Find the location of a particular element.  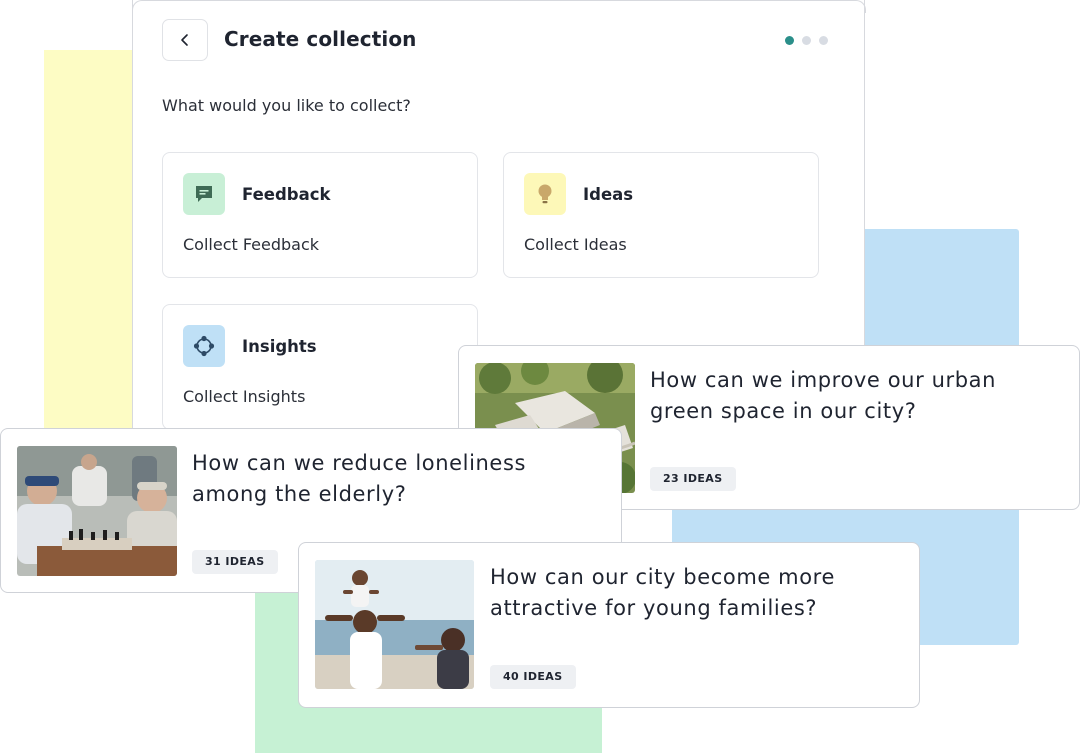

option-ideas: Ideas Collect Ideas is located at coordinates (661, 215).